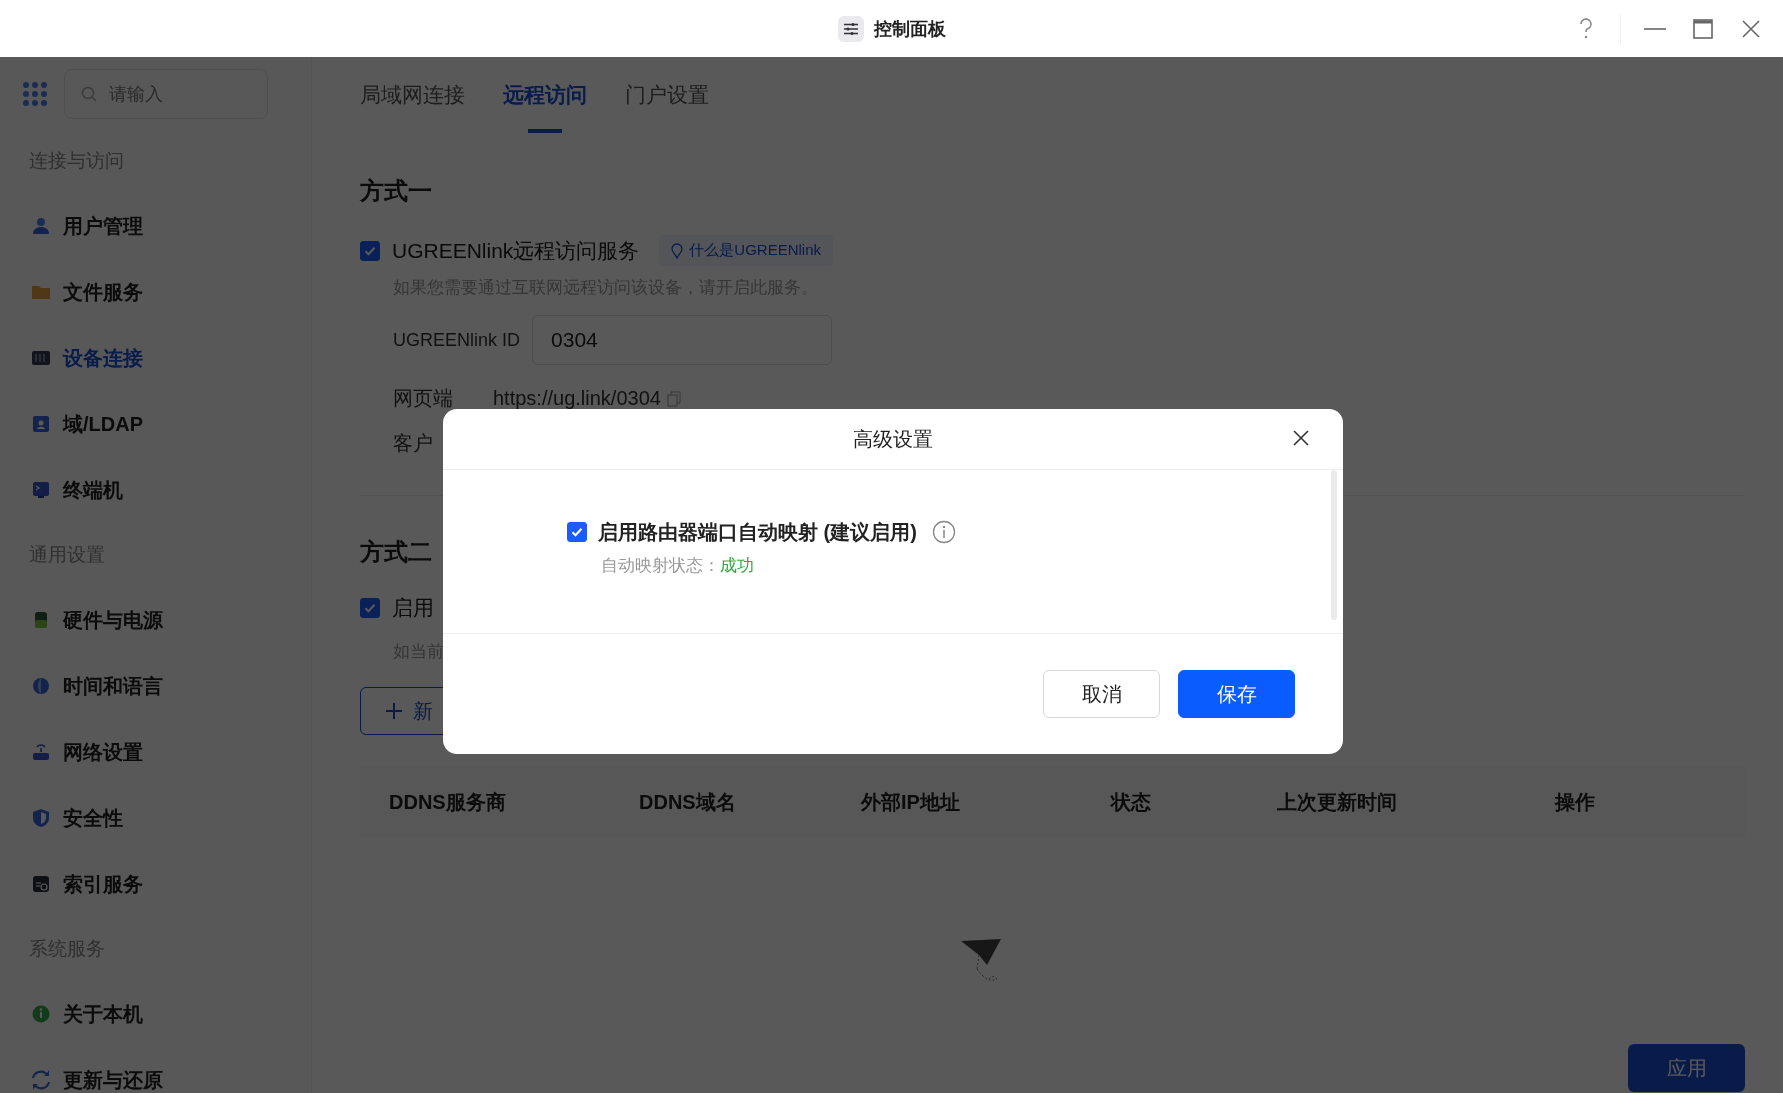  Describe the element at coordinates (155, 686) in the screenshot. I see `sidebar-item: 时间和语言` at that location.